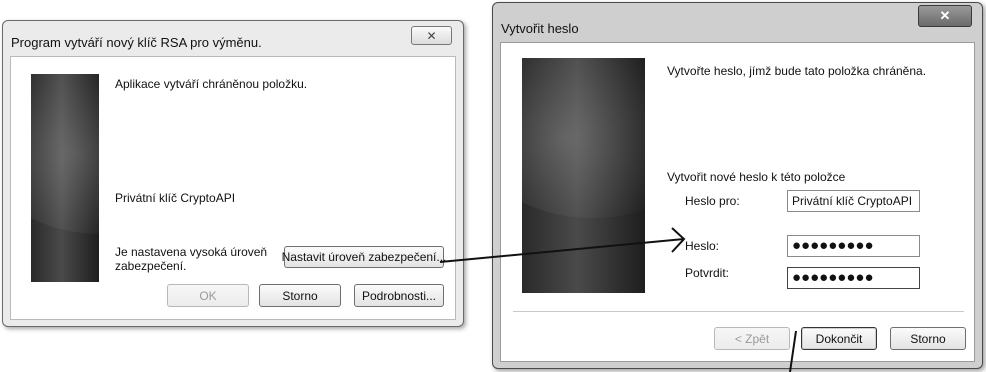 The image size is (986, 372). What do you see at coordinates (562, 250) in the screenshot?
I see `arrow-line-security-to-password` at bounding box center [562, 250].